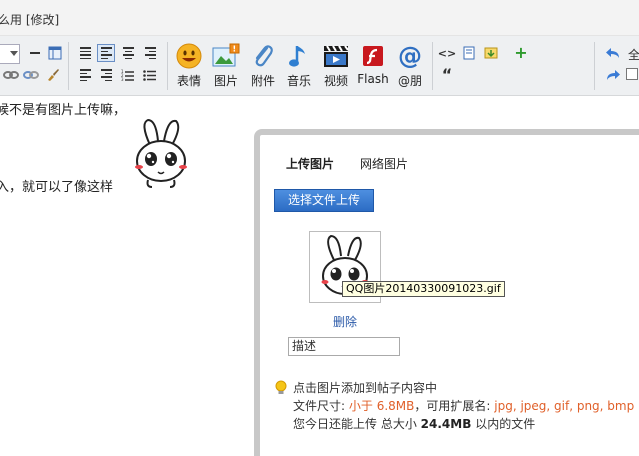 The height and width of the screenshot is (456, 639). I want to click on mention-label: @朋, so click(409, 81).